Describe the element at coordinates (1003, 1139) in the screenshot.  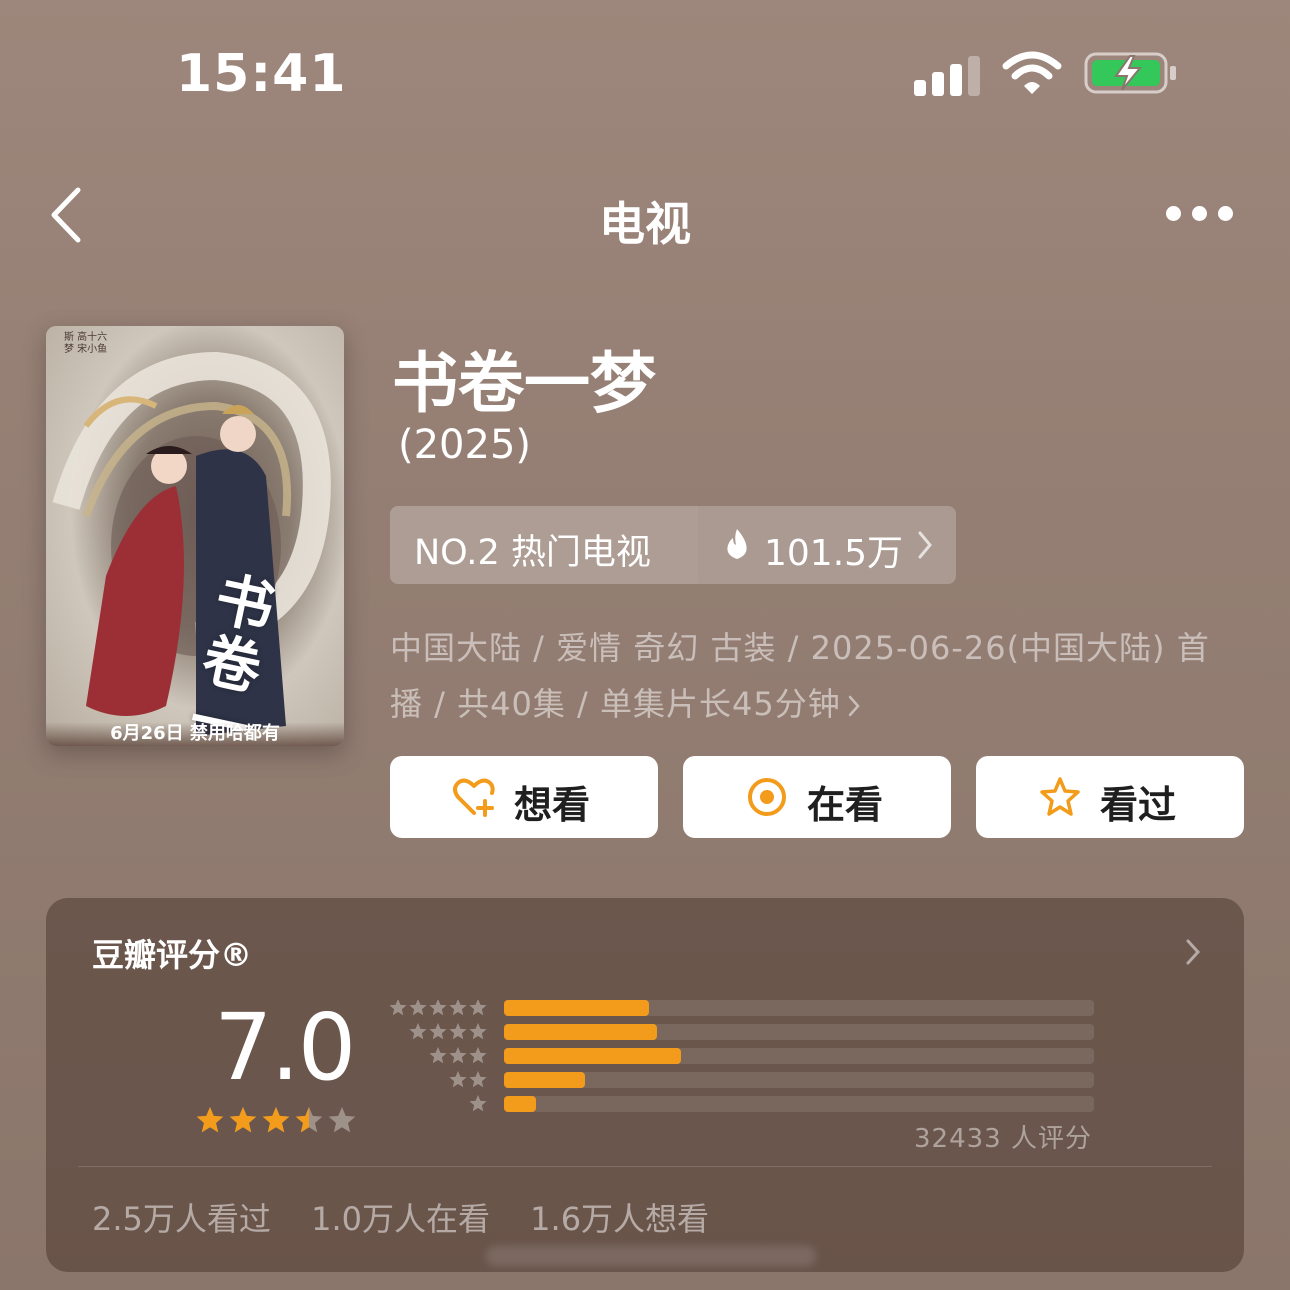
I see `rating-count: 32433 人评分` at that location.